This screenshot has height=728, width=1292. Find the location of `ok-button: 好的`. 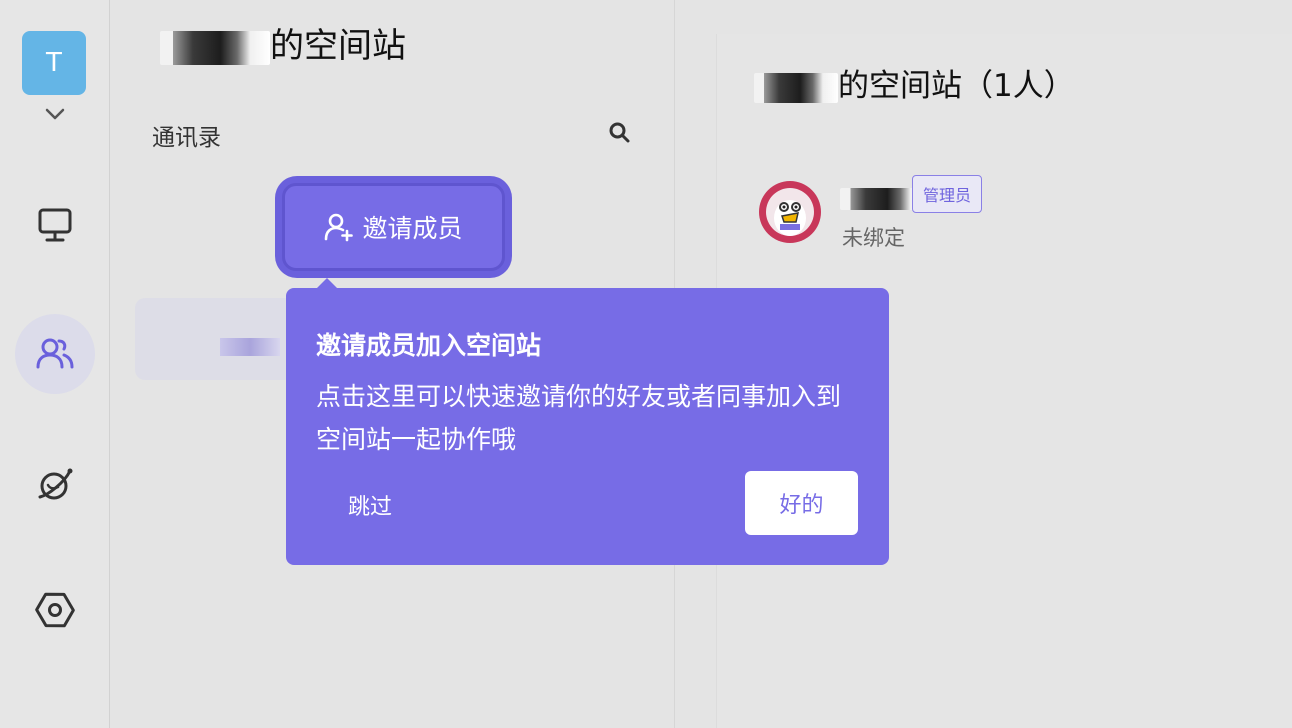

ok-button: 好的 is located at coordinates (801, 503).